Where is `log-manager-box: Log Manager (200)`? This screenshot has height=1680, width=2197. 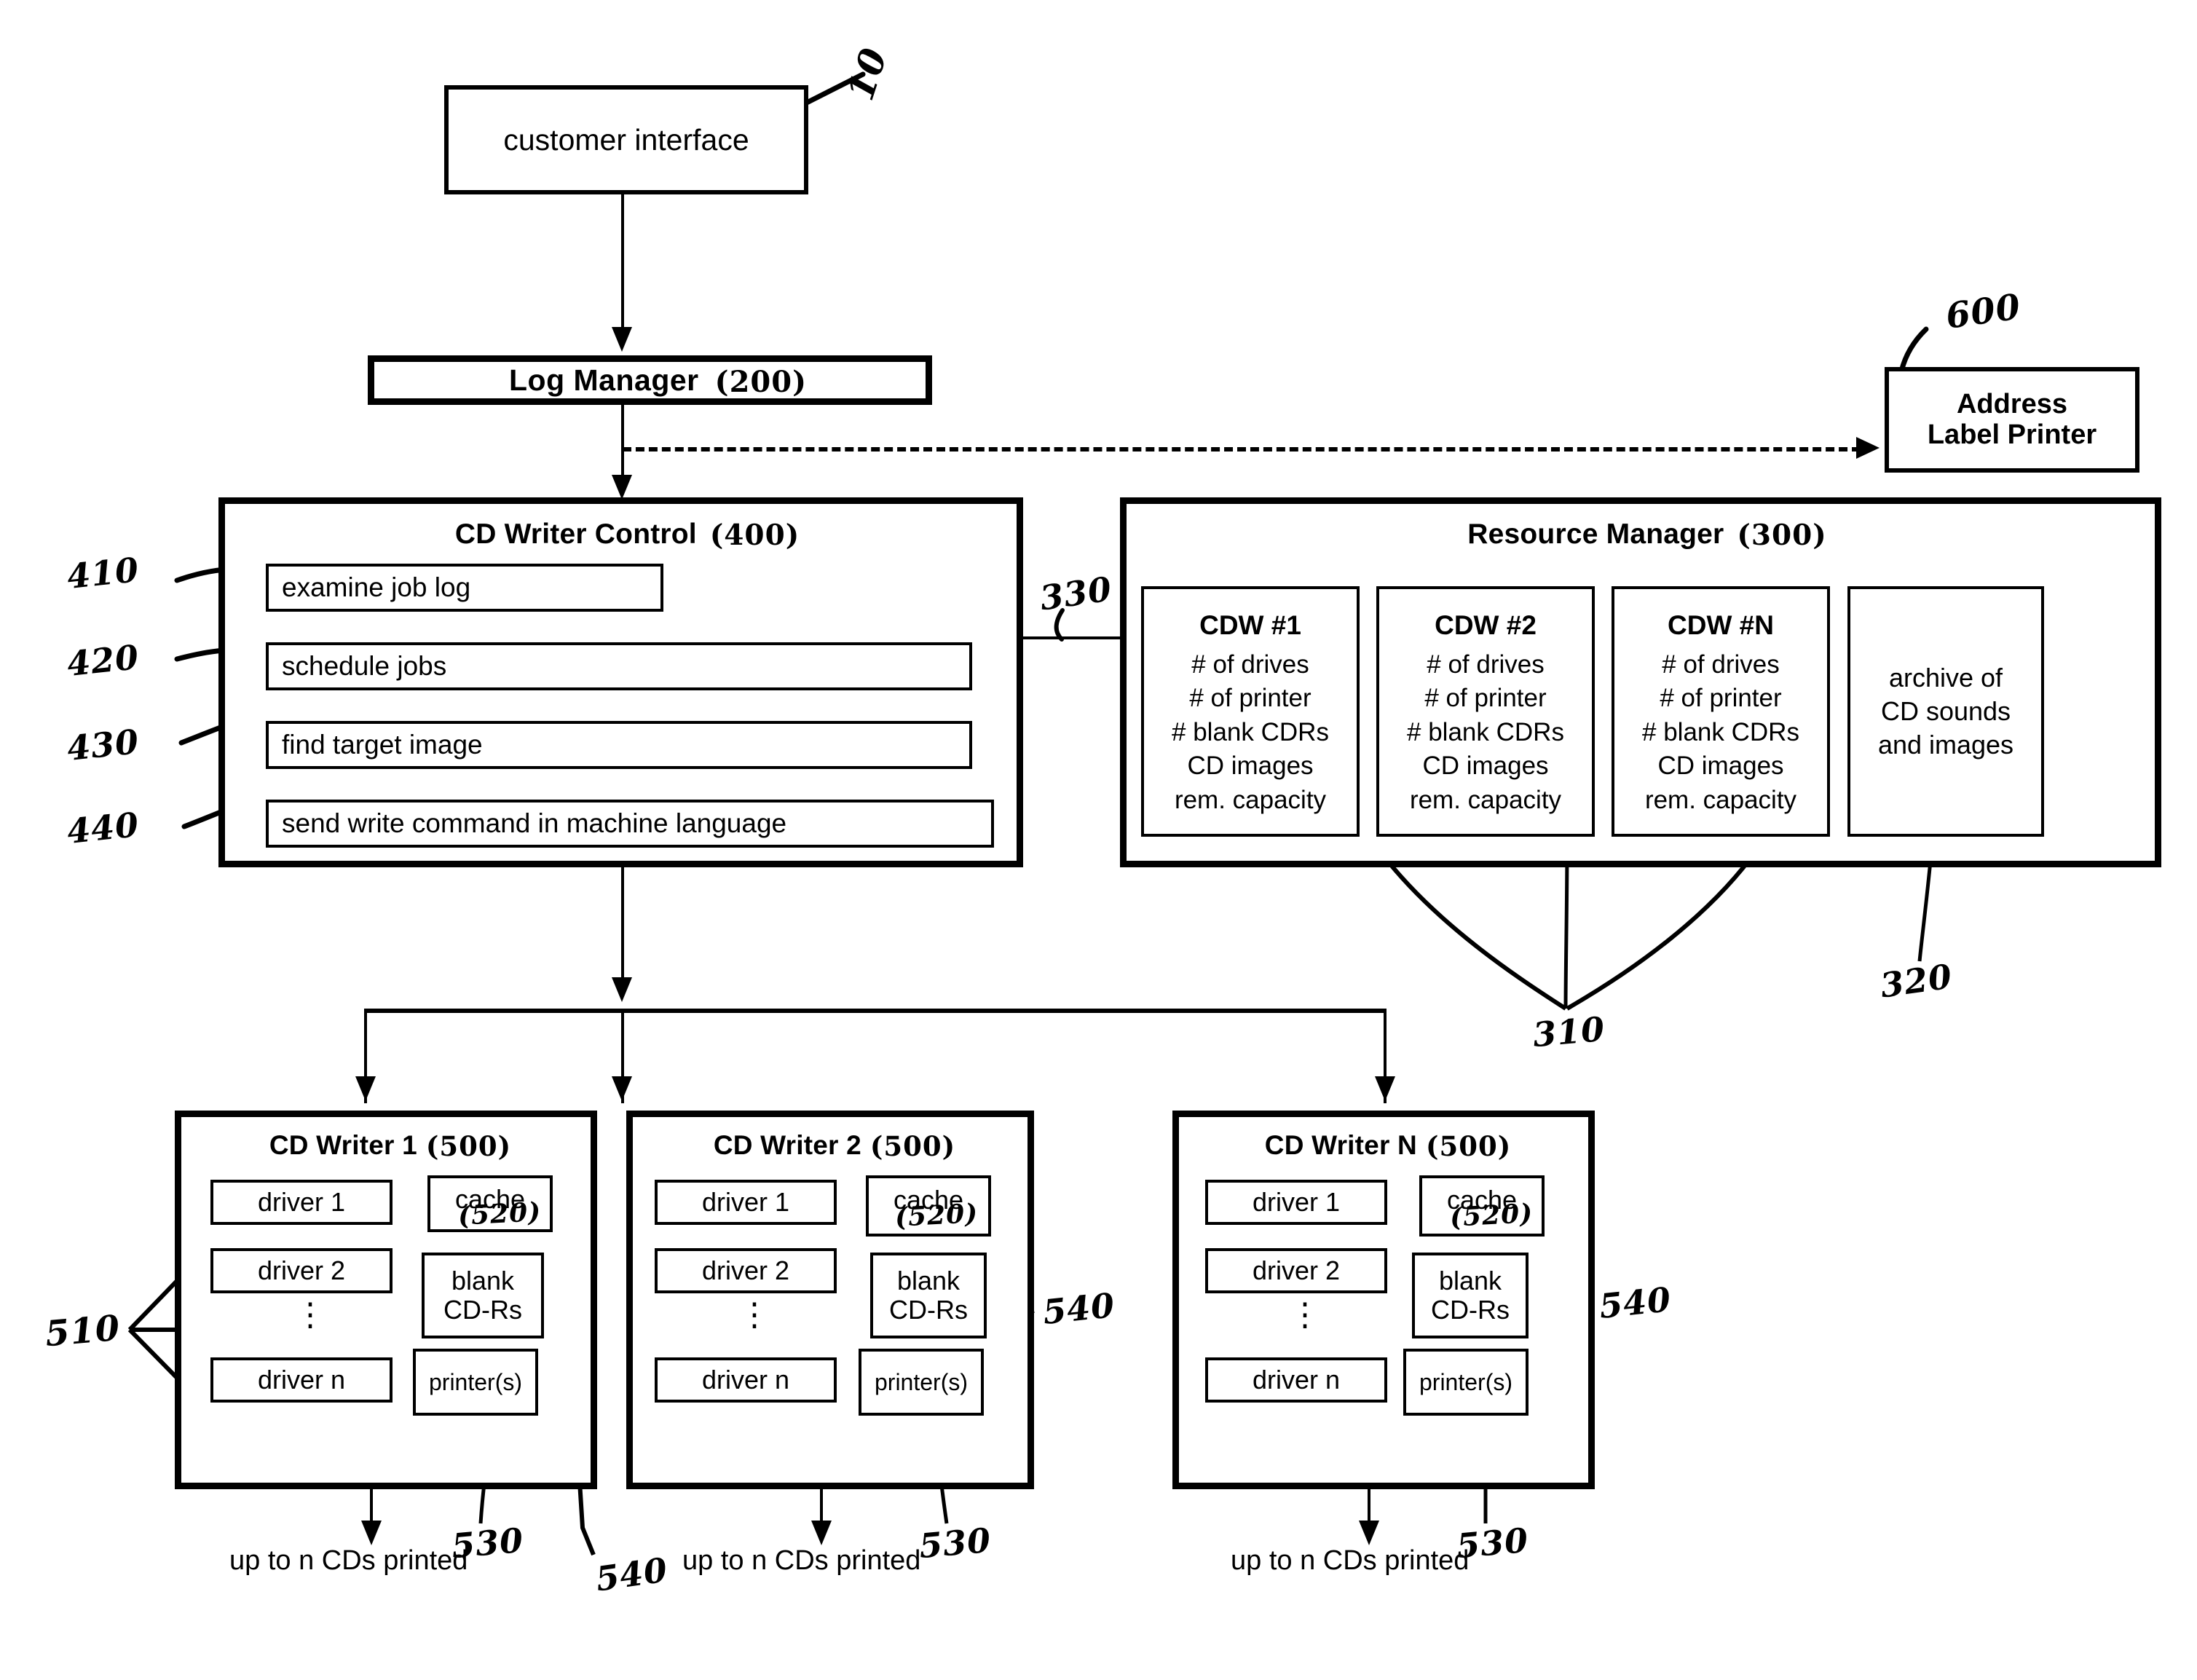 log-manager-box: Log Manager (200) is located at coordinates (650, 380).